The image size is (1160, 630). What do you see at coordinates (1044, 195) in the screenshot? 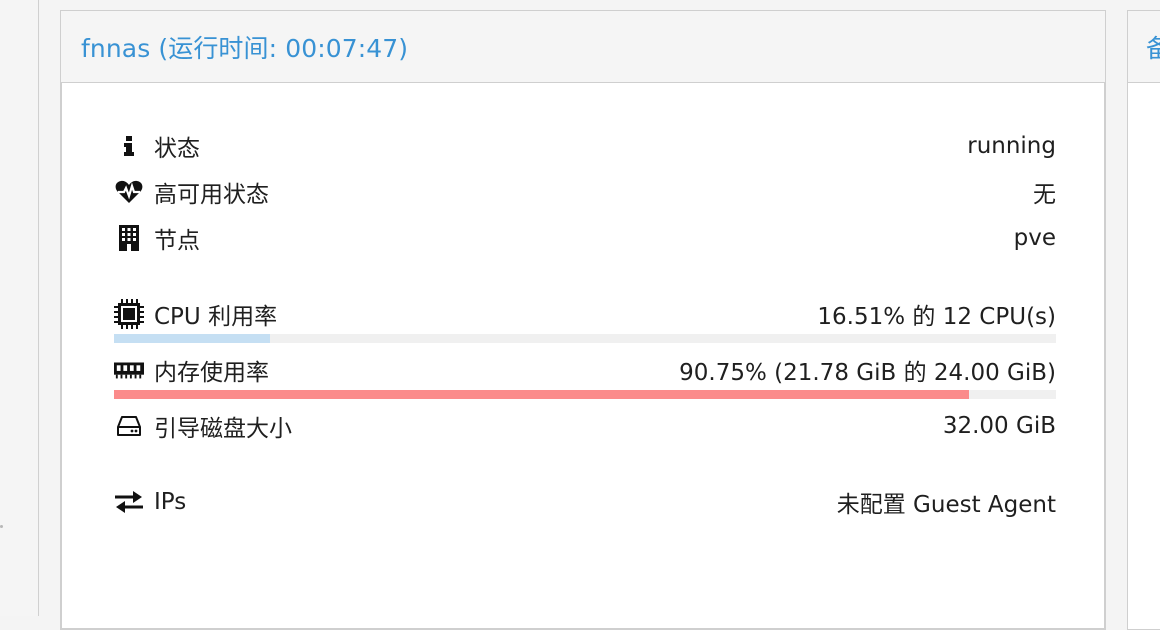
I see `ha-status-value: 无` at bounding box center [1044, 195].